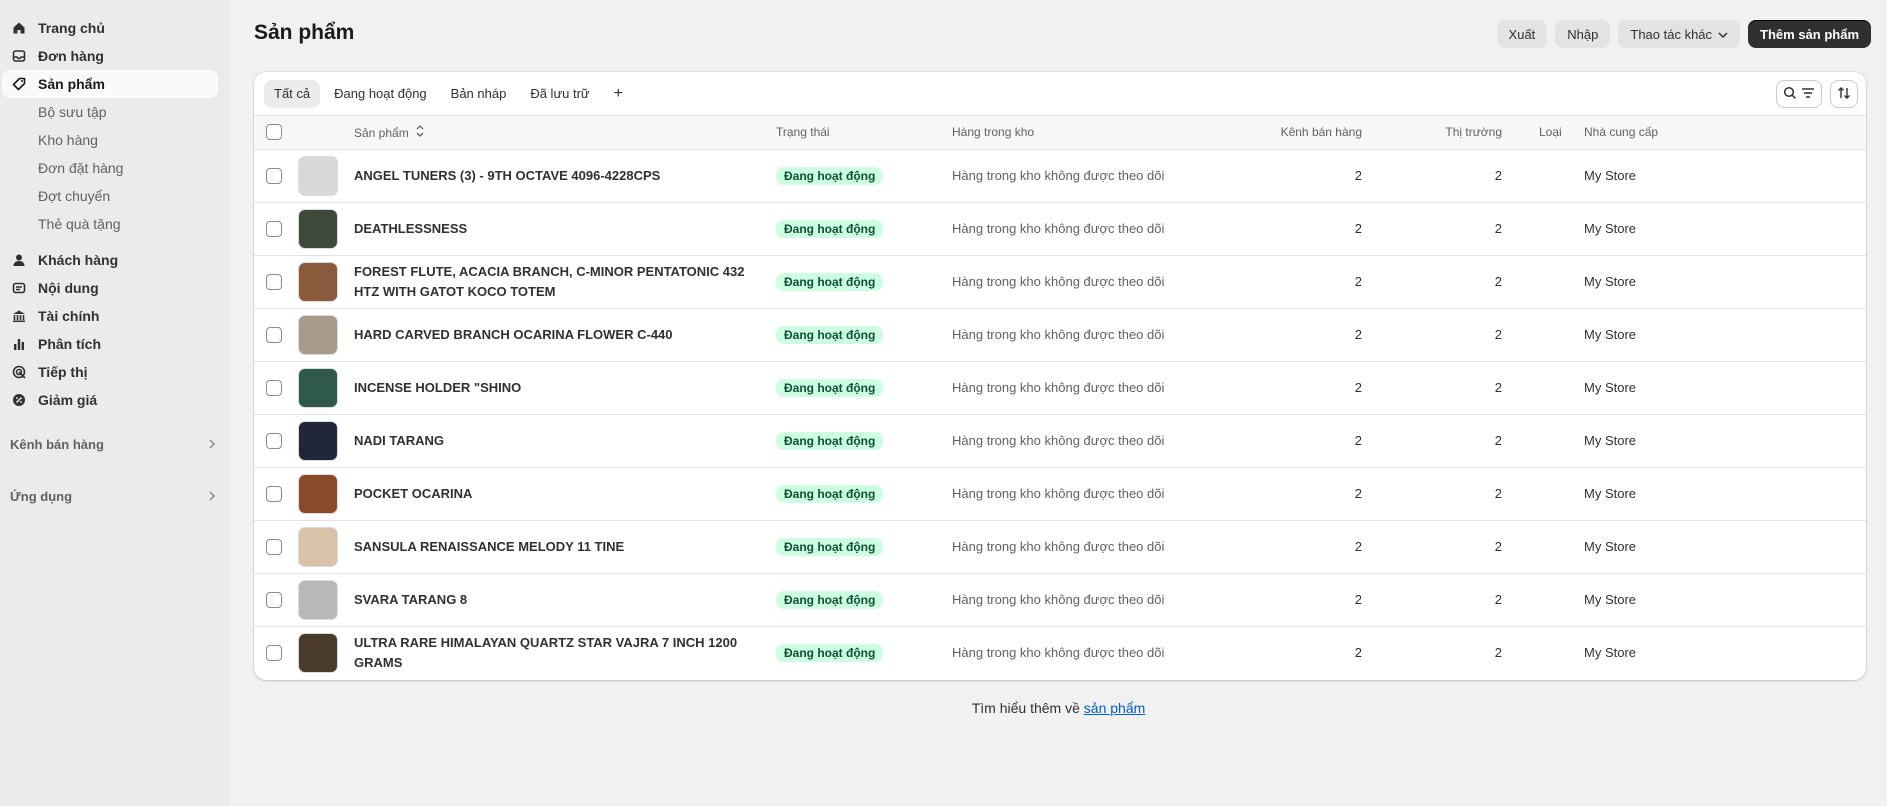  I want to click on sidebar-item-content: Nội dung, so click(110, 288).